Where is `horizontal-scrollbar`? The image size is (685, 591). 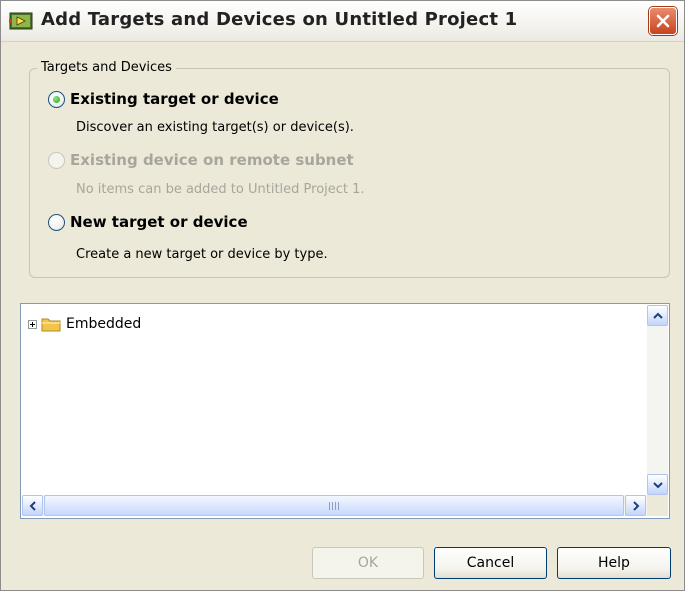
horizontal-scrollbar is located at coordinates (334, 505).